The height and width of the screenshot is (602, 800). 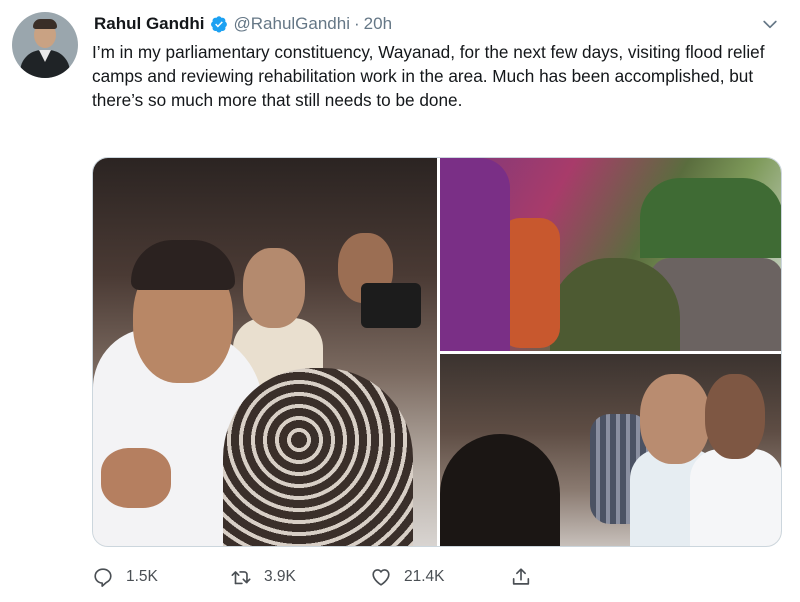 What do you see at coordinates (300, 577) in the screenshot?
I see `retweet-button: 3.9K` at bounding box center [300, 577].